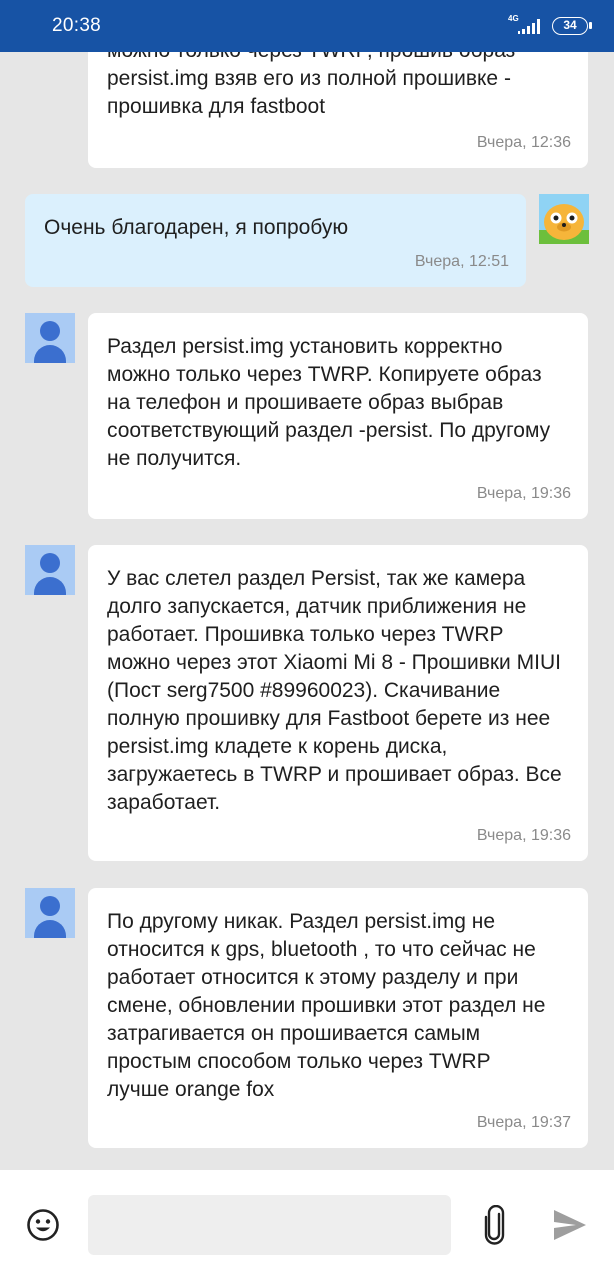  I want to click on message-timestamp: Вчера, 12:36, so click(523, 142).